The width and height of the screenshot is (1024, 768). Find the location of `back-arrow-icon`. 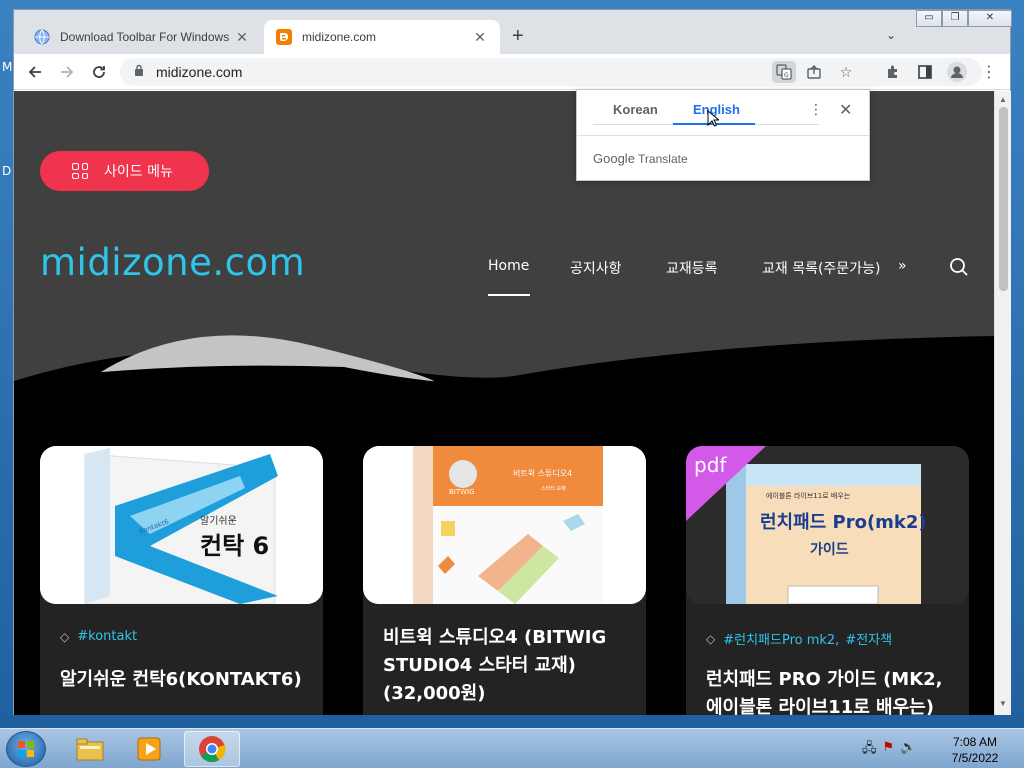

back-arrow-icon is located at coordinates (35, 72).